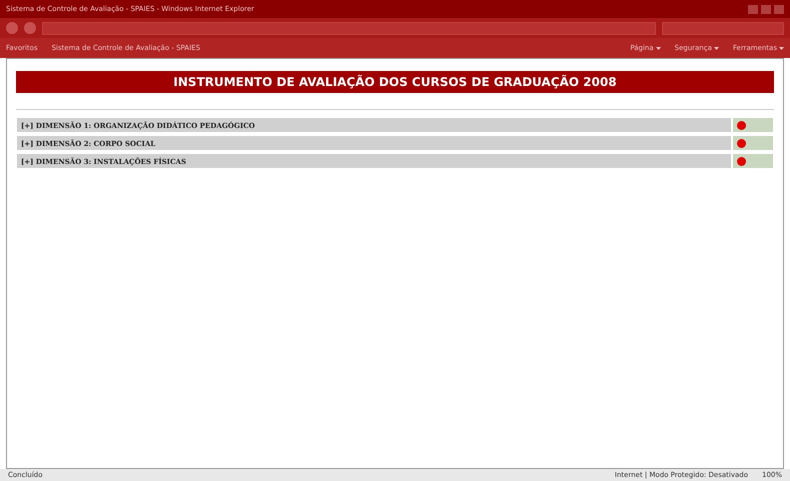  Describe the element at coordinates (30, 28) in the screenshot. I see `forward-icon` at that location.